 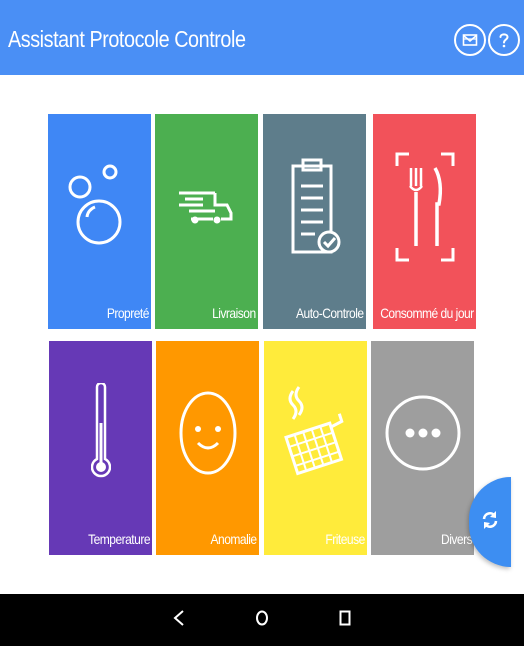 What do you see at coordinates (234, 539) in the screenshot?
I see `tile-label: Anomalie` at bounding box center [234, 539].